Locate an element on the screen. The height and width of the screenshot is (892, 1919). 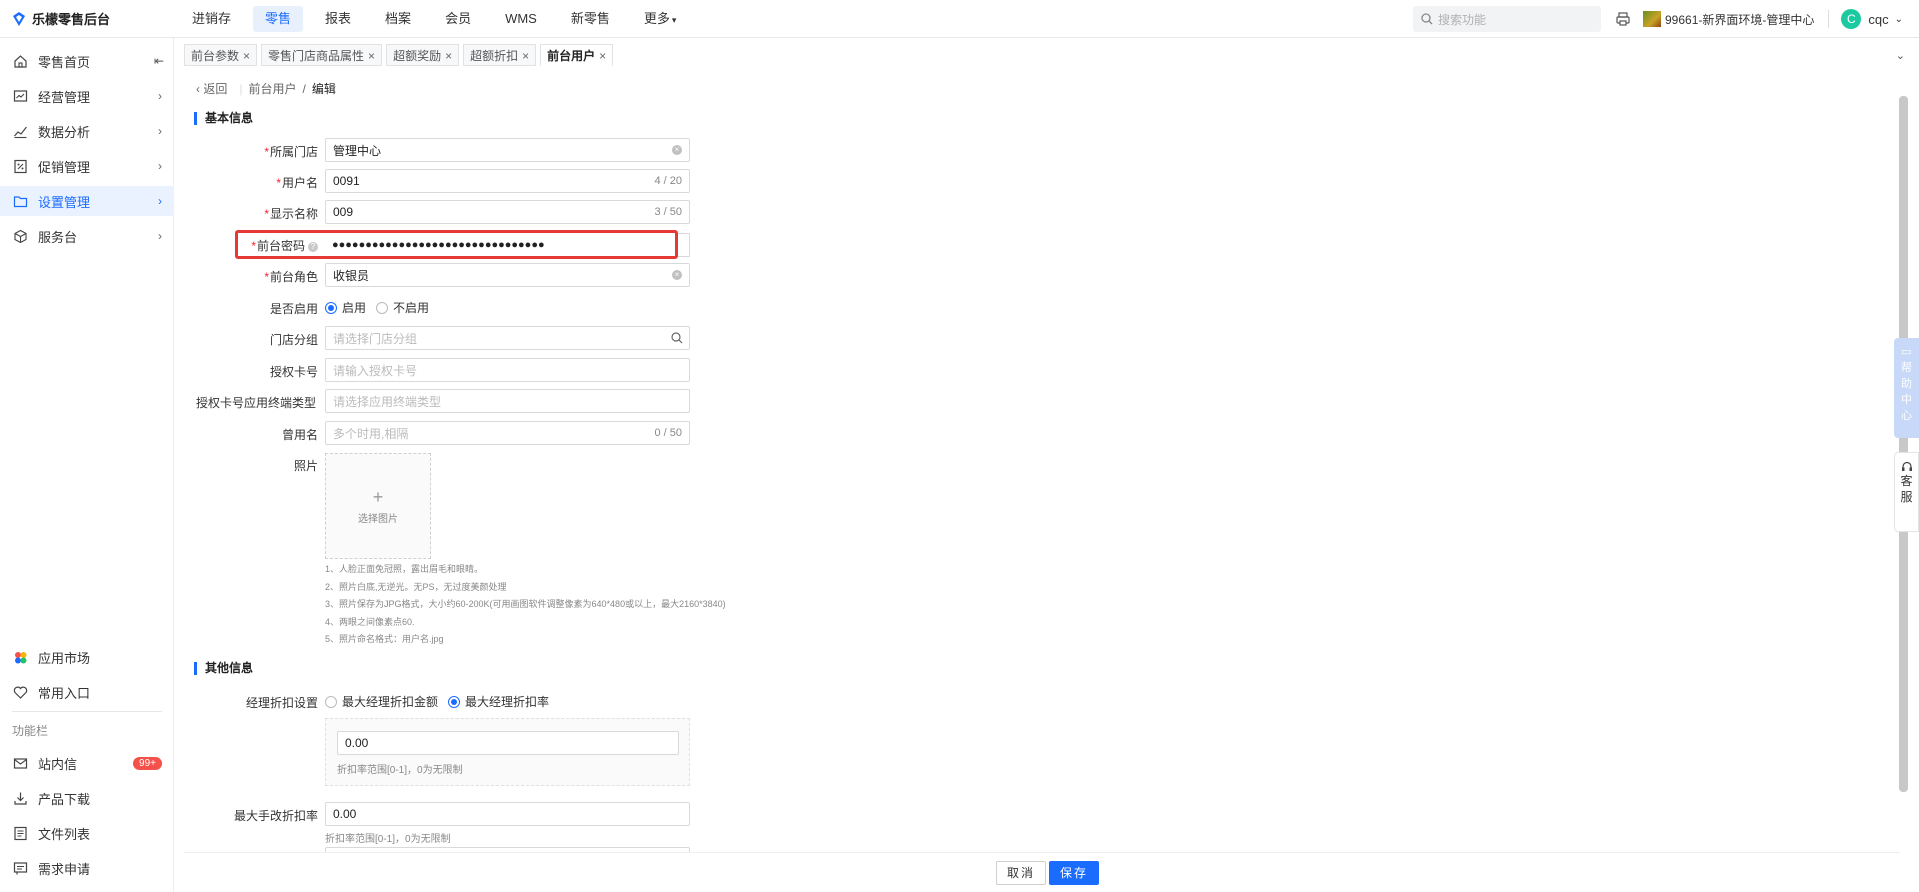
role-select: 收银员 × is located at coordinates (507, 275).